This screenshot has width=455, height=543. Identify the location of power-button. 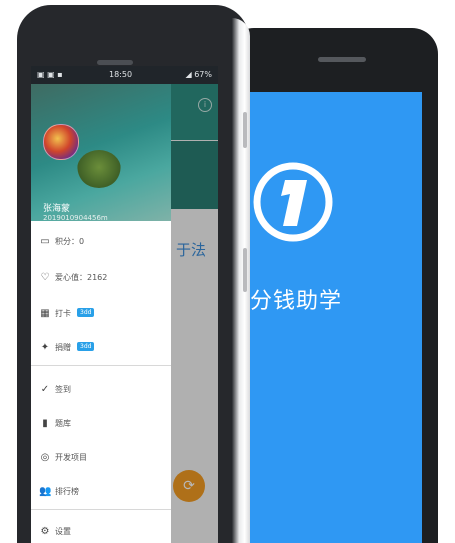
(245, 270).